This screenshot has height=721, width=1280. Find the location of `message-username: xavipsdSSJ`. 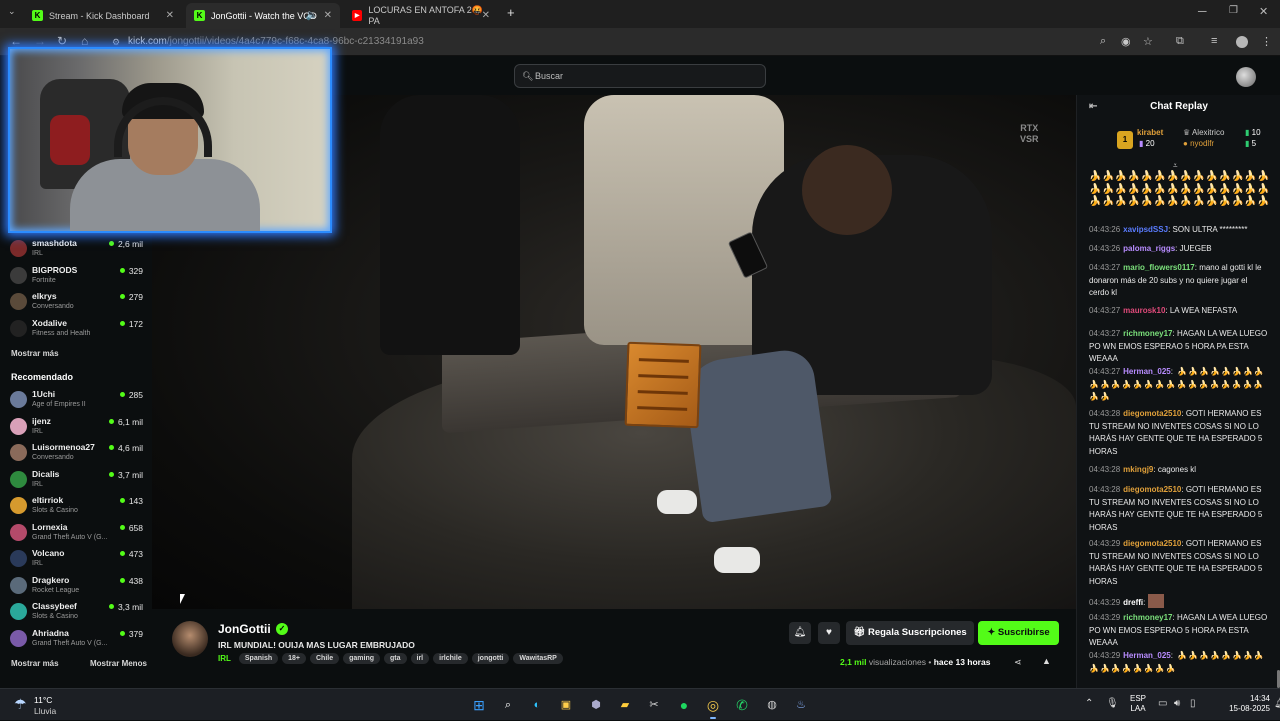

message-username: xavipsdSSJ is located at coordinates (1145, 229).